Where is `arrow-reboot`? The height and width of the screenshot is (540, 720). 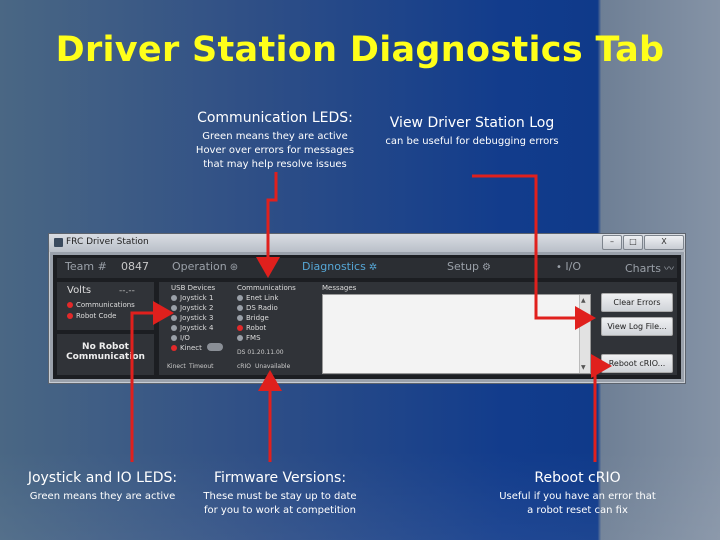
arrow-reboot is located at coordinates (601, 408).